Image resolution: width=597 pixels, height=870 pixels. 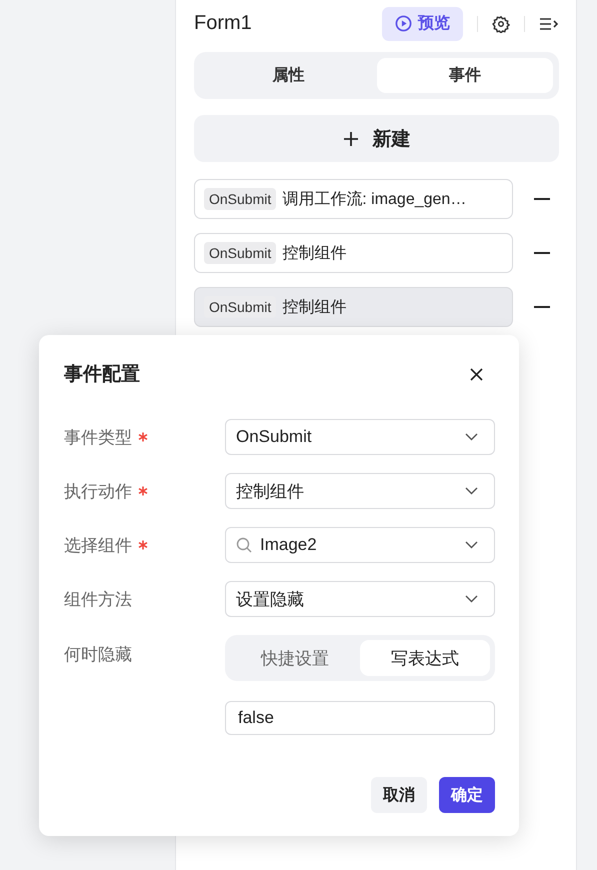 What do you see at coordinates (223, 23) in the screenshot?
I see `form-title: Form1` at bounding box center [223, 23].